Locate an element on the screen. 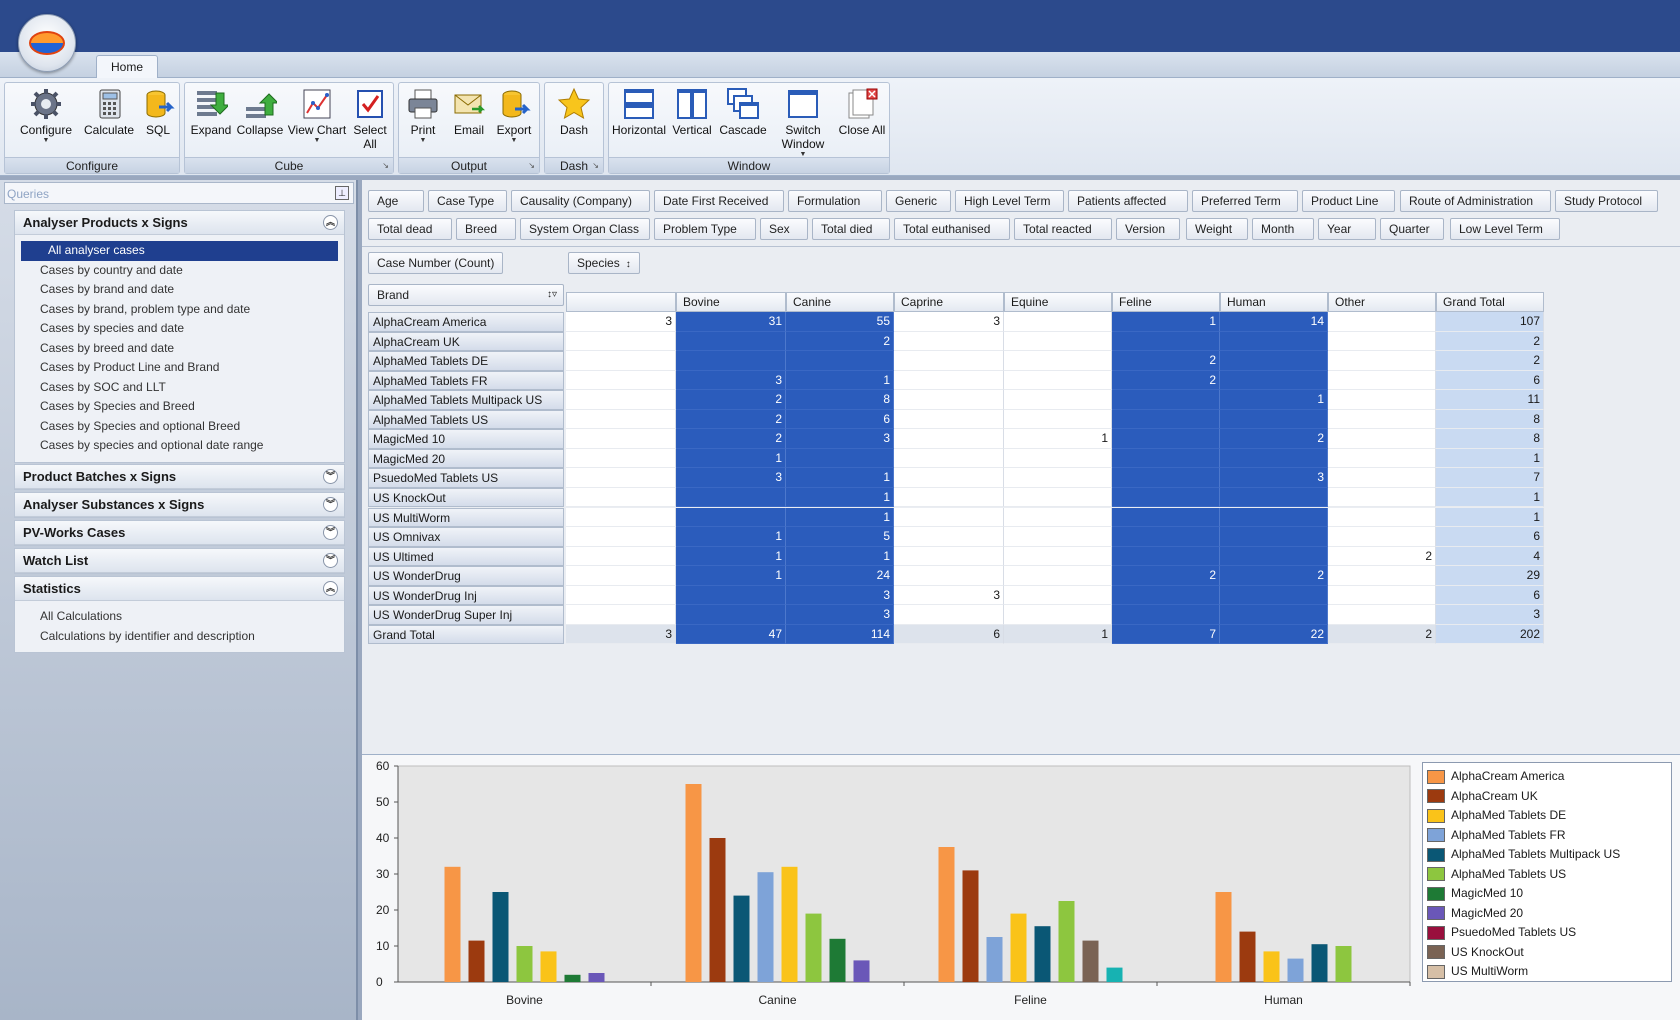  field-button: Formulation is located at coordinates (835, 201).